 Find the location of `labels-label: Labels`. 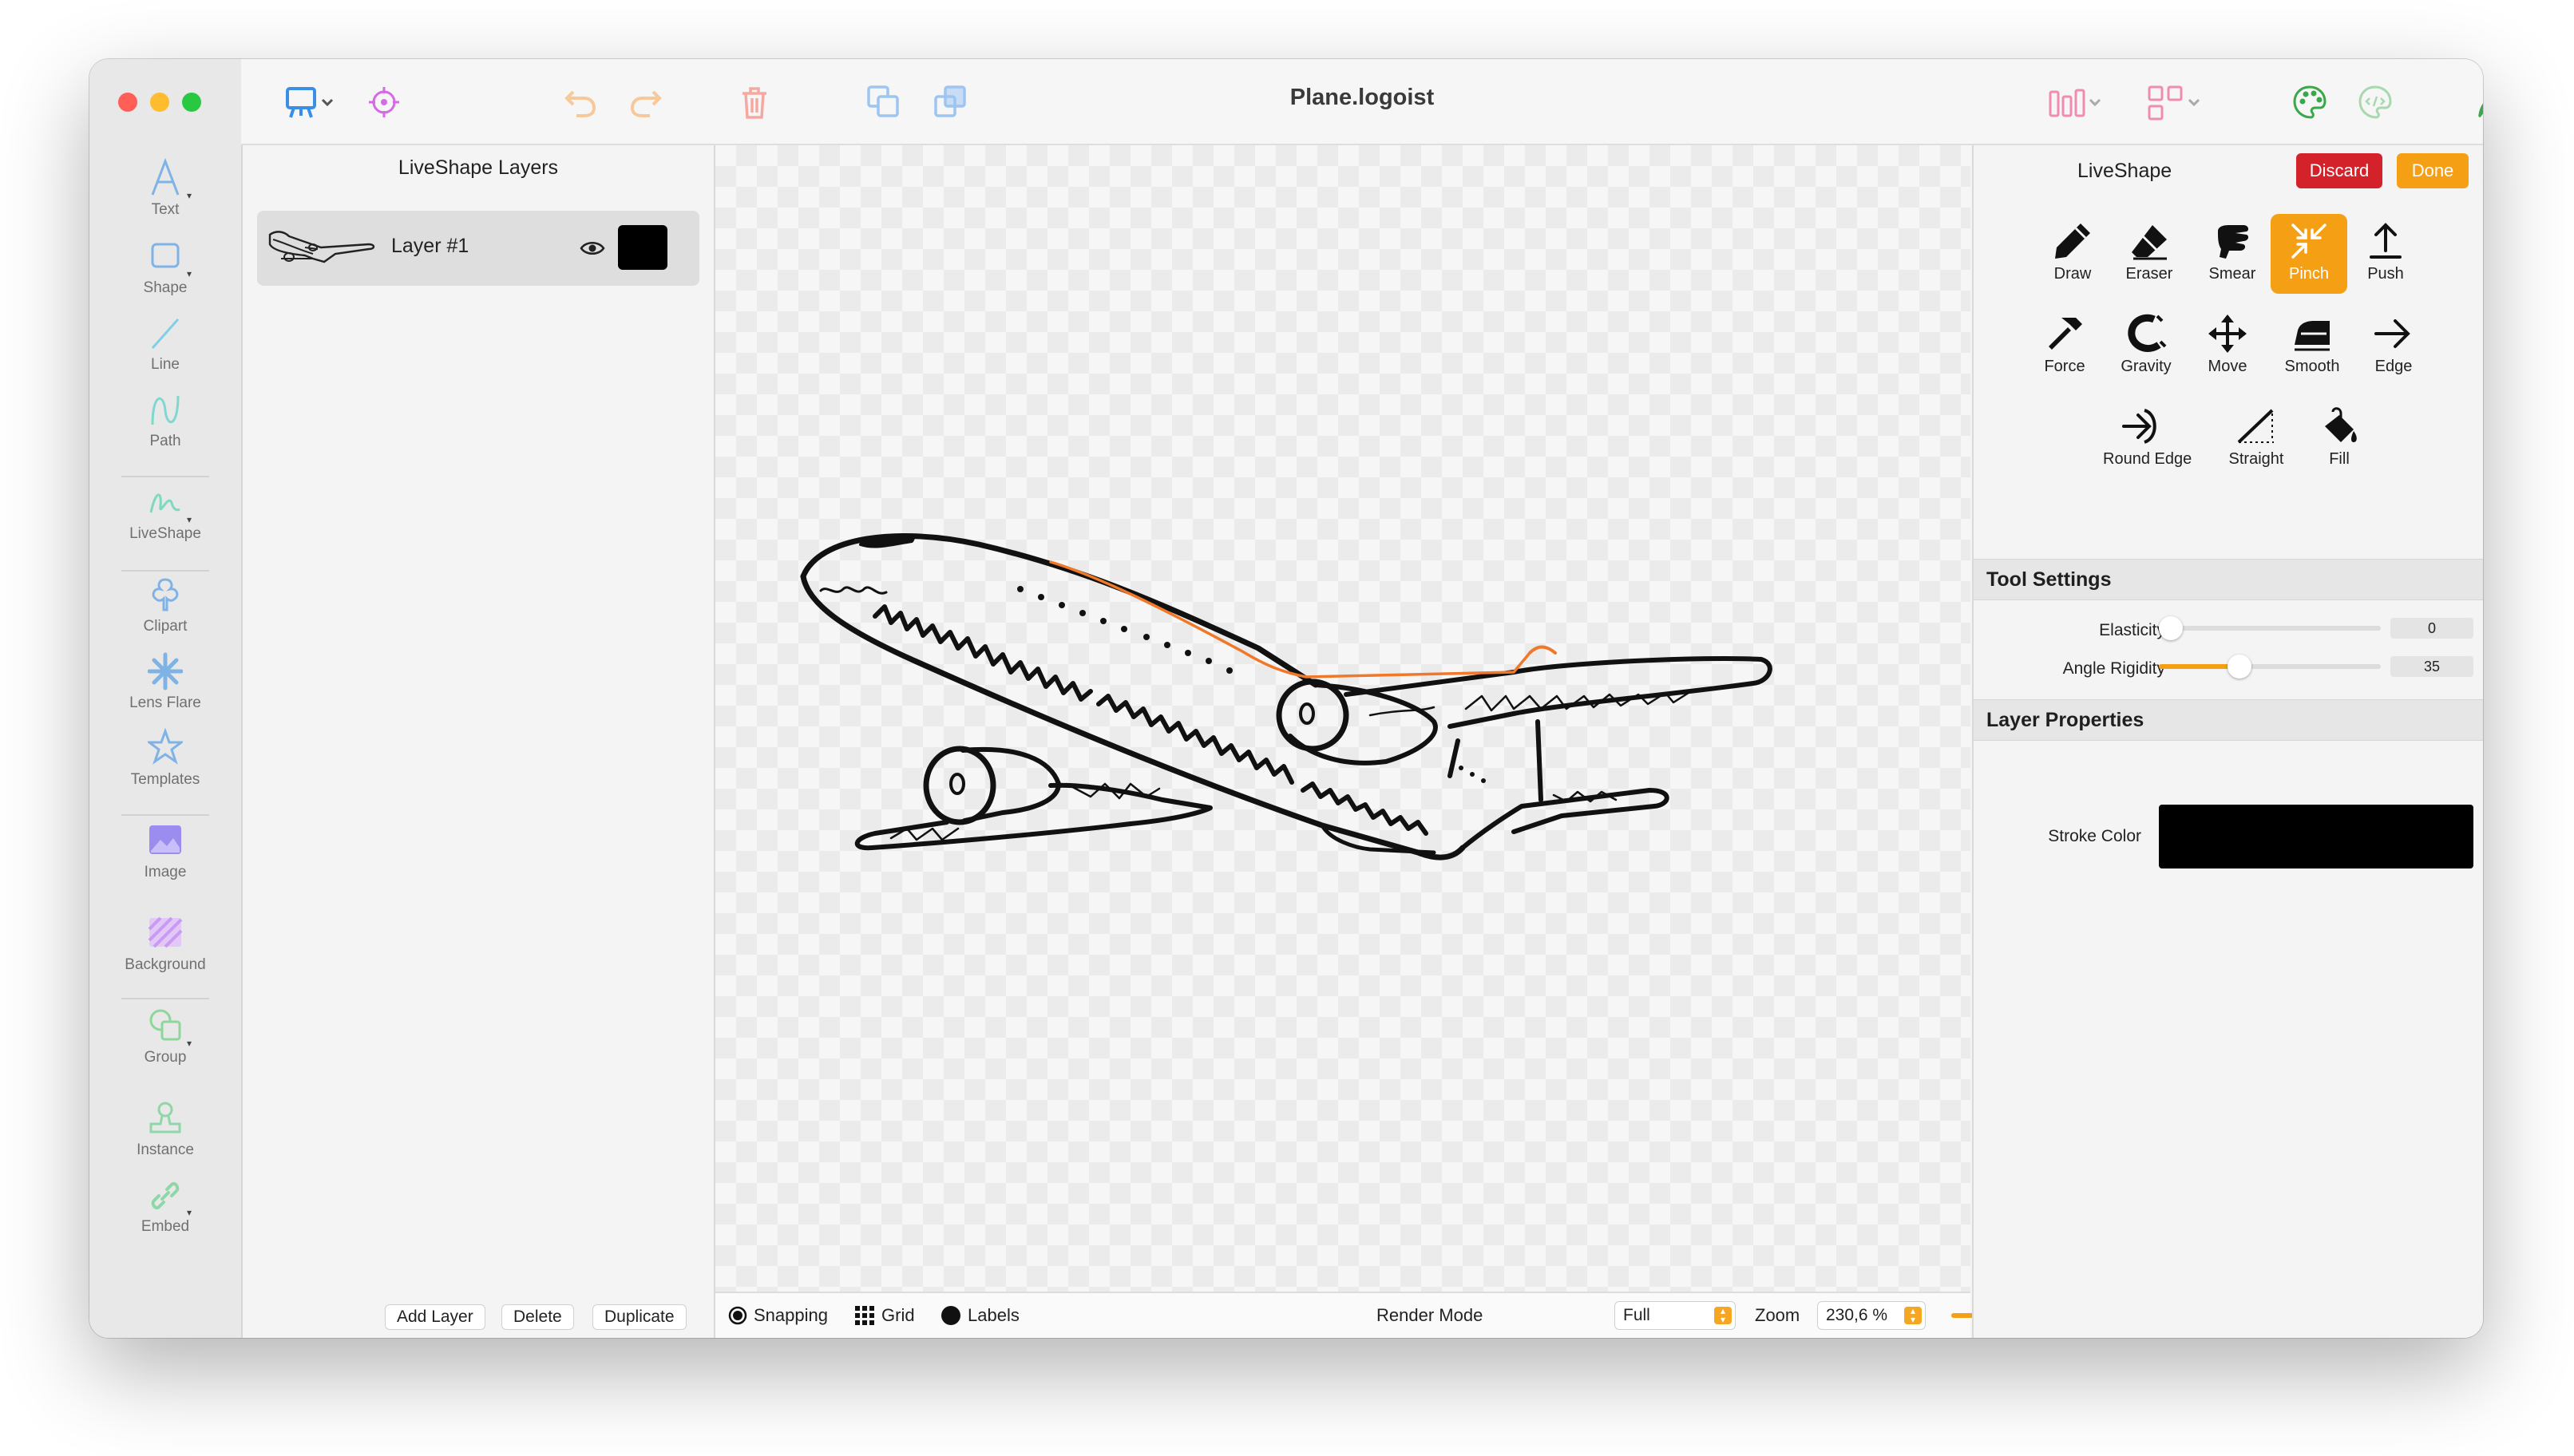

labels-label: Labels is located at coordinates (994, 1315).